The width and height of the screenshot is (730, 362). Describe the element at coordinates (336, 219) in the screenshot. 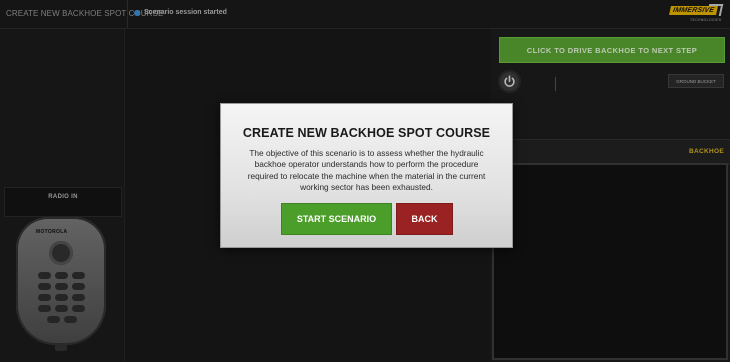

I see `start-scenario-button: START SCENARIO` at that location.